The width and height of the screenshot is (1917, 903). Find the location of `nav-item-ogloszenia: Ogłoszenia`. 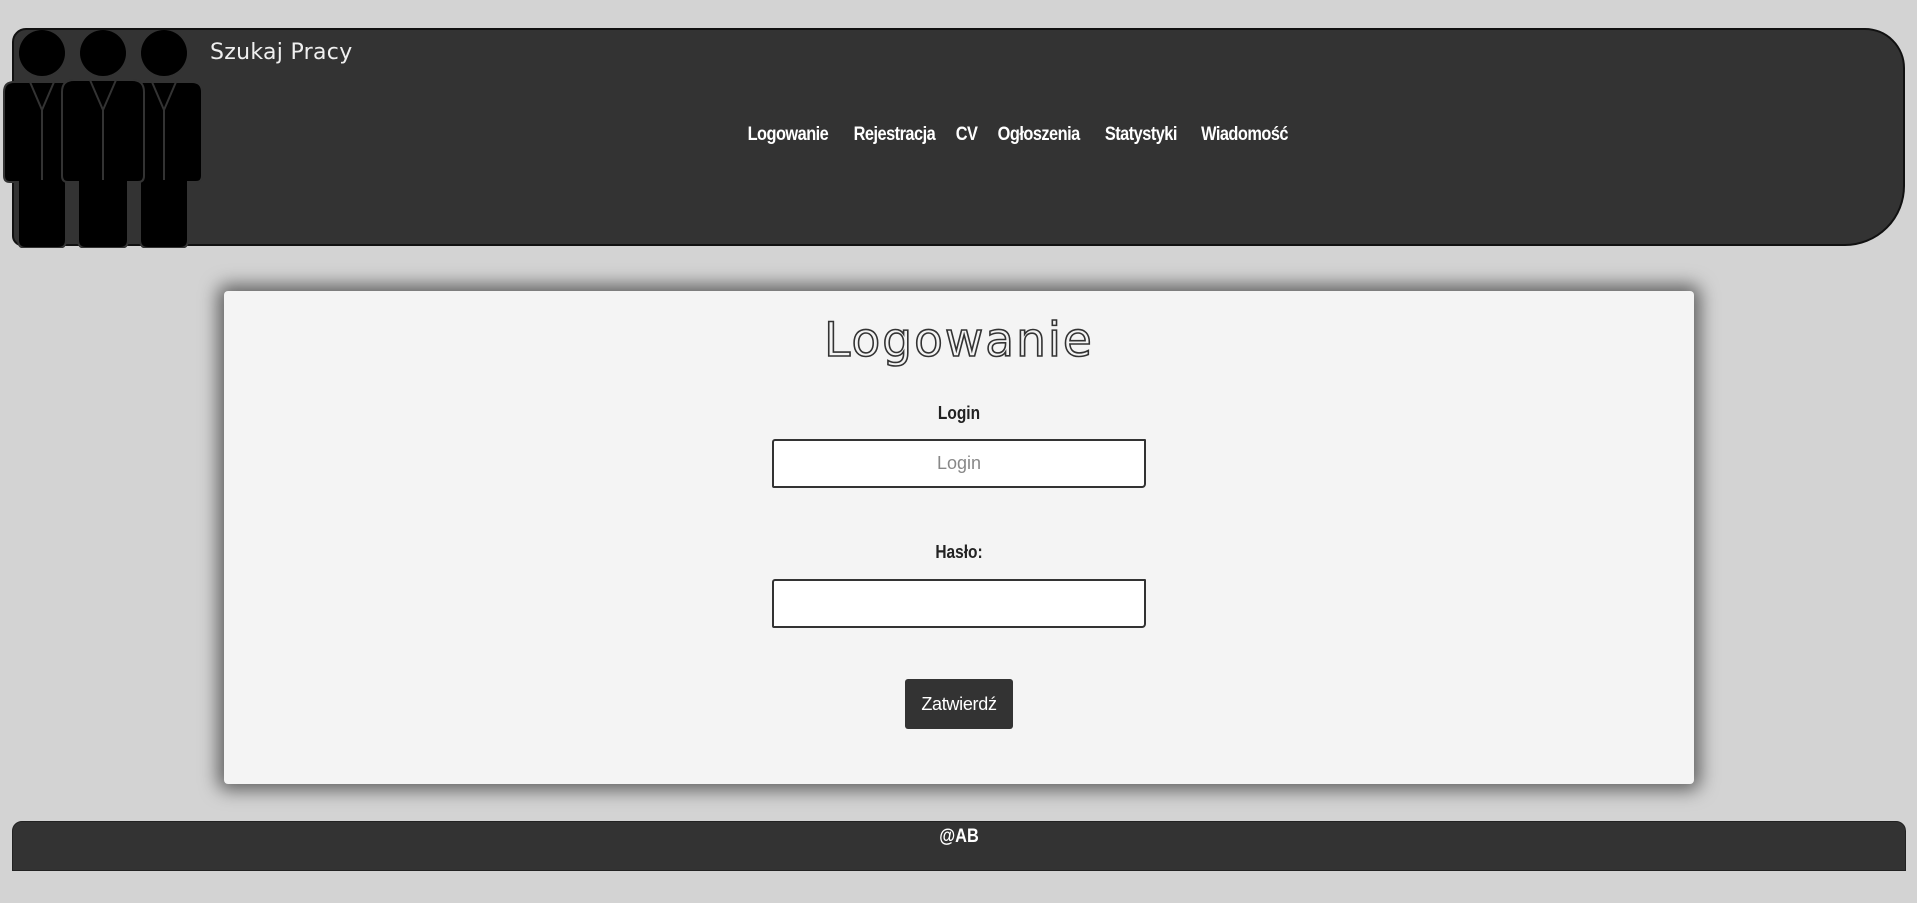

nav-item-ogloszenia: Ogłoszenia is located at coordinates (1039, 135).